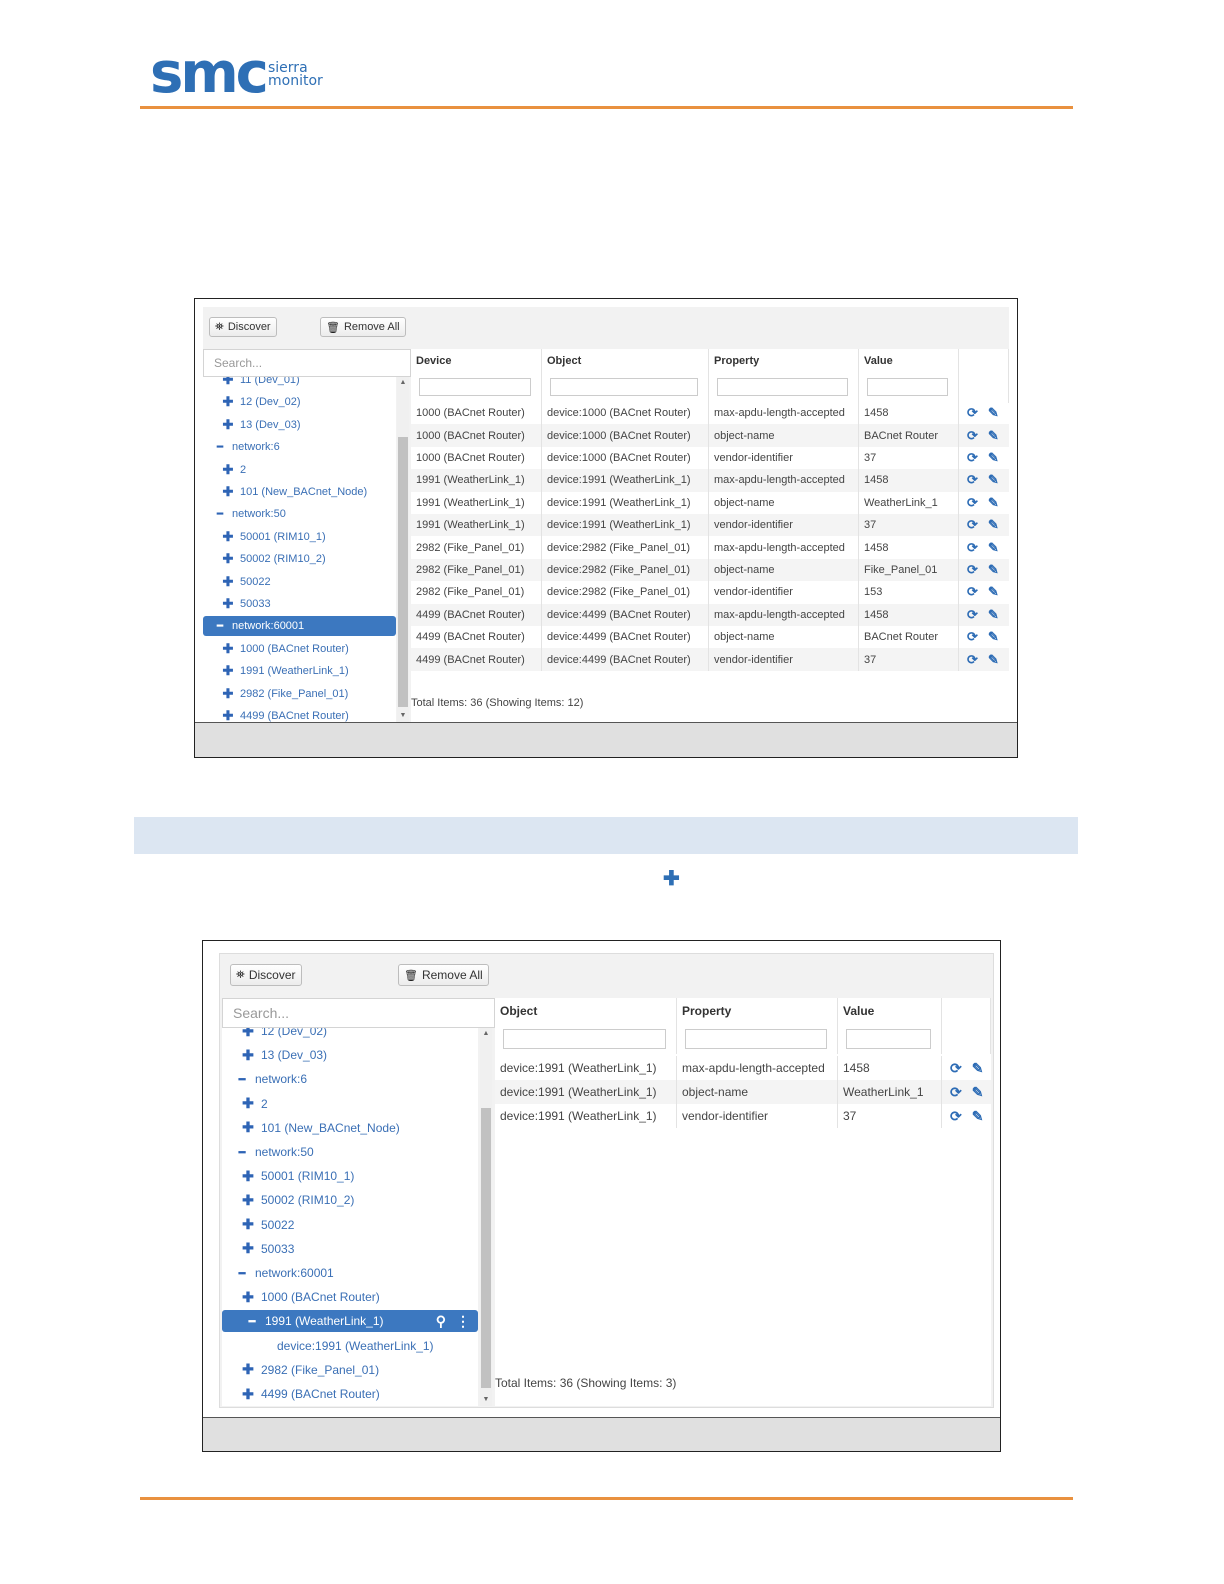 This screenshot has width=1224, height=1584. What do you see at coordinates (299, 425) in the screenshot?
I see `tree-node: ✚ 13 (Dev_03)` at bounding box center [299, 425].